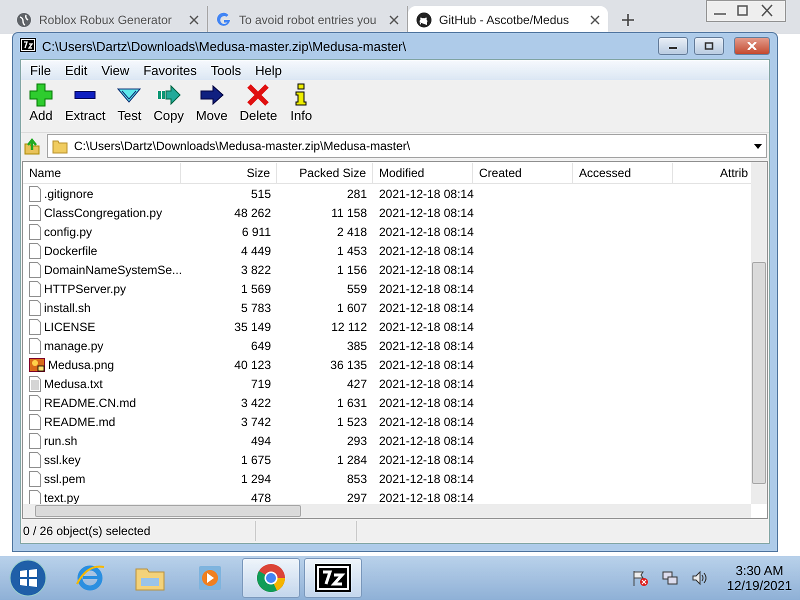  What do you see at coordinates (759, 333) in the screenshot?
I see `vertical-scrollbar` at bounding box center [759, 333].